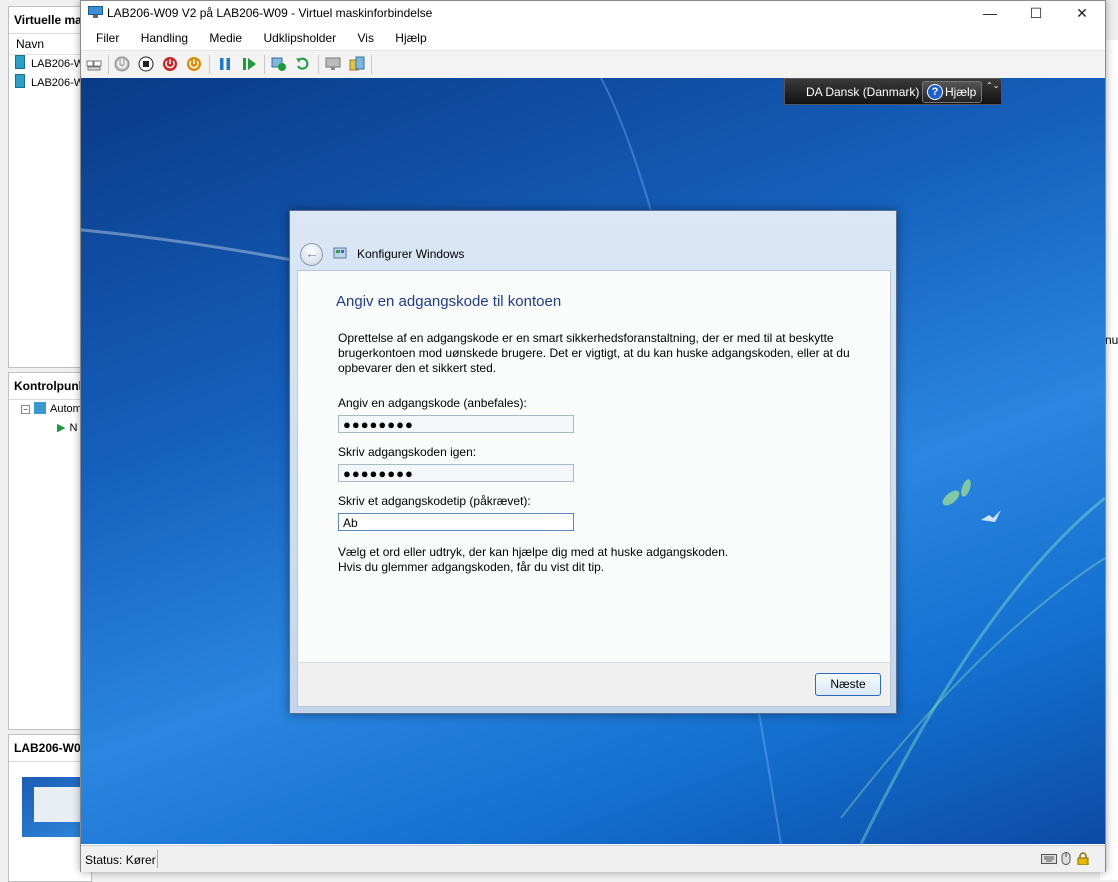 The width and height of the screenshot is (1118, 882). What do you see at coordinates (456, 424) in the screenshot?
I see `password-input: ●●●●●●●●` at bounding box center [456, 424].